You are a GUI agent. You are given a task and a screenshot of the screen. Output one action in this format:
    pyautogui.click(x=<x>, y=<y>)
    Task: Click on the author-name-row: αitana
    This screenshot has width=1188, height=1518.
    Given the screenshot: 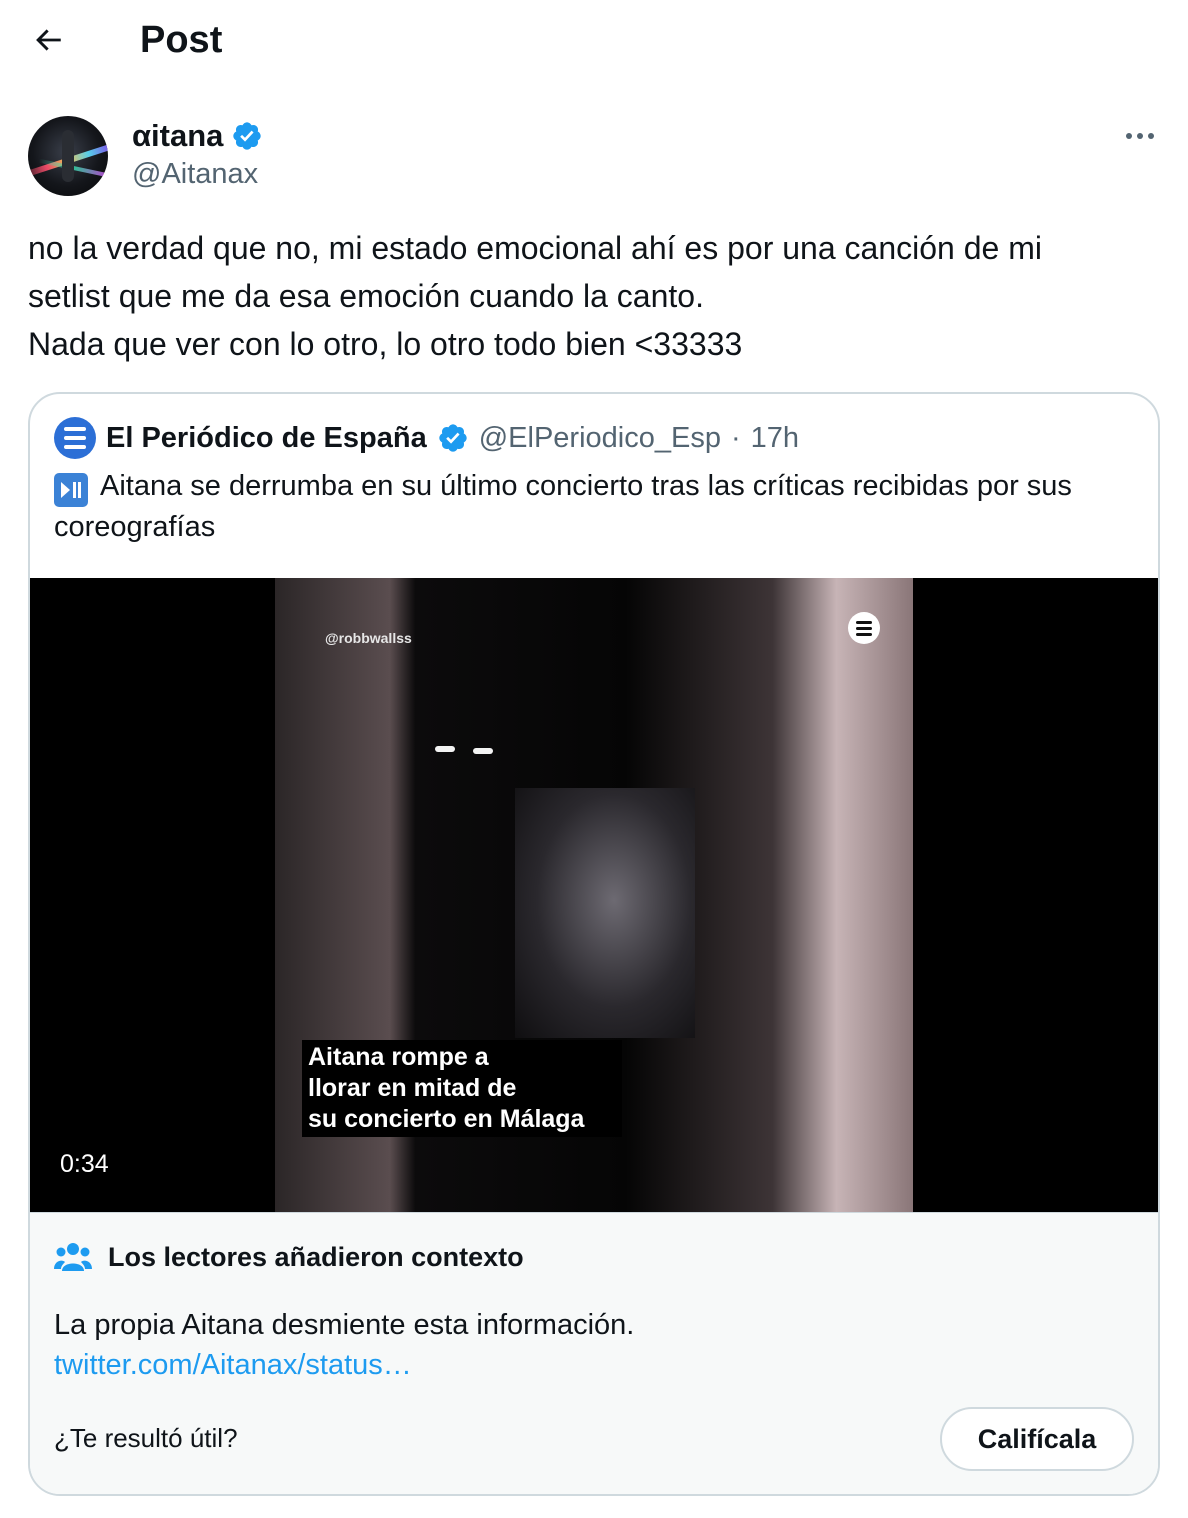 What is the action you would take?
    pyautogui.click(x=197, y=136)
    